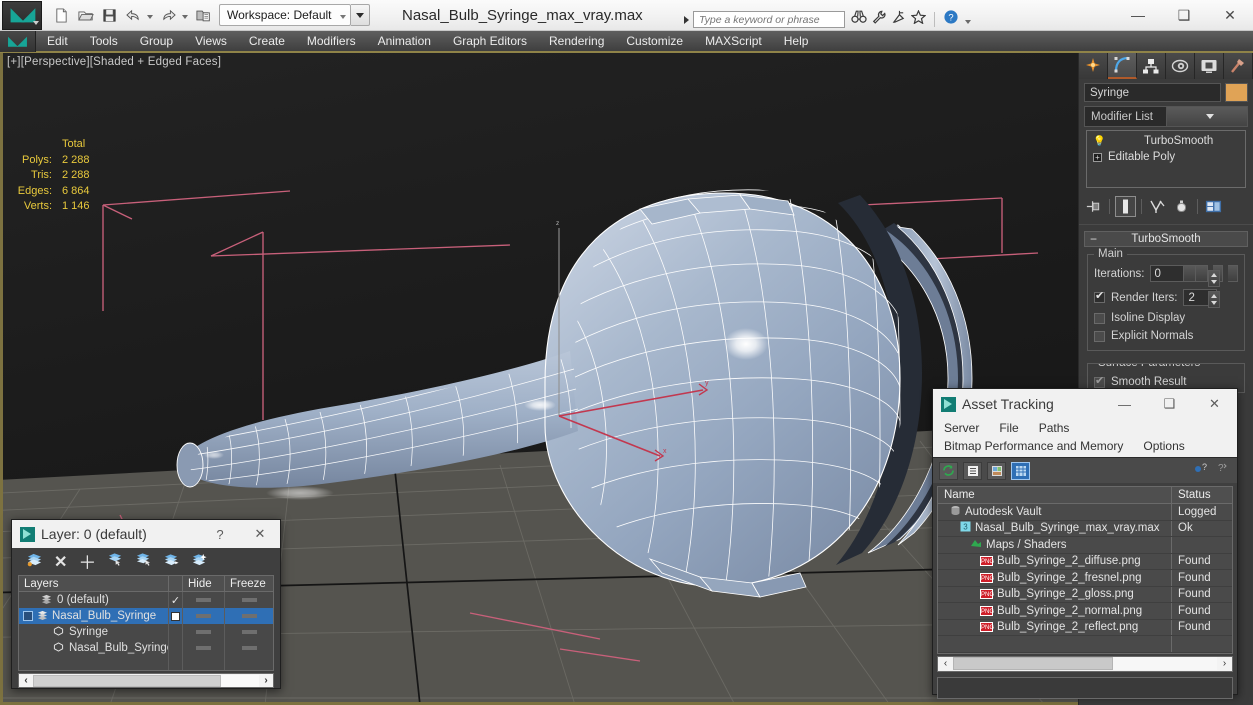  I want to click on help-question-icon: ?, so click(1201, 470).